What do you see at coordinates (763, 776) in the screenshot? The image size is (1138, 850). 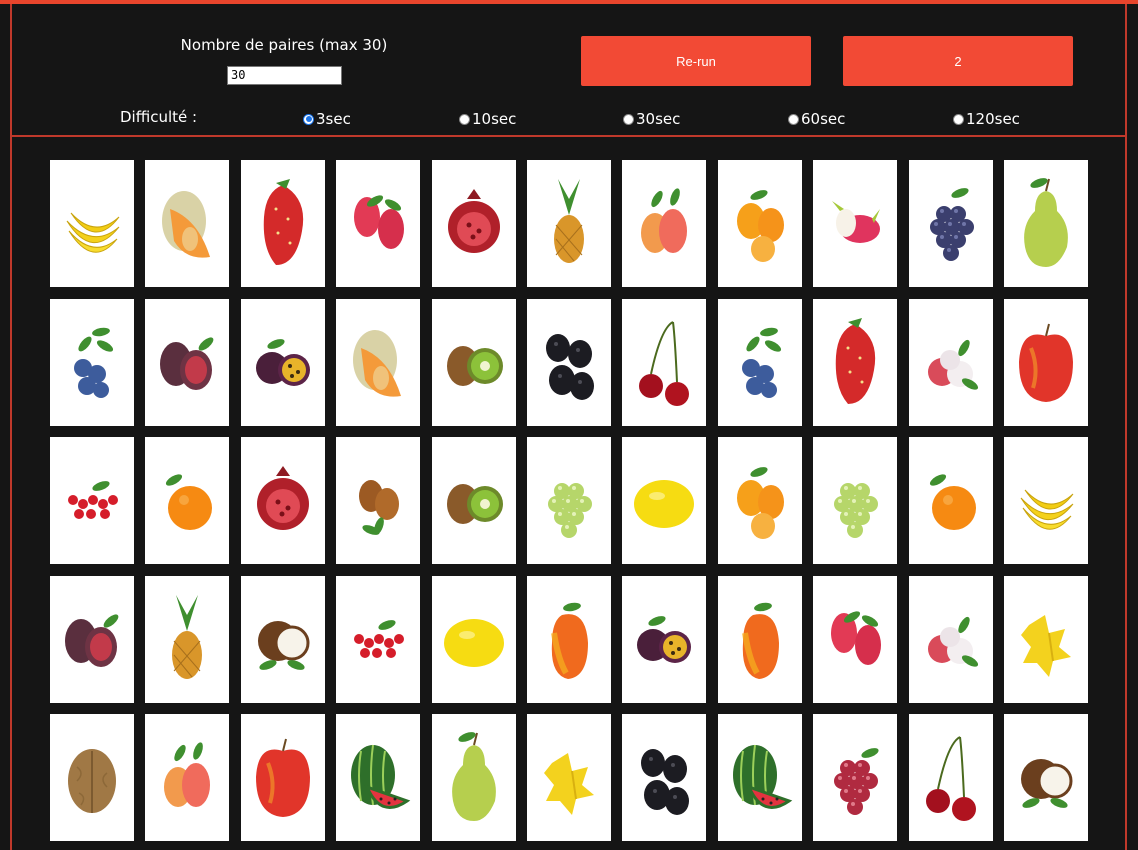 I see `watermelon-icon` at bounding box center [763, 776].